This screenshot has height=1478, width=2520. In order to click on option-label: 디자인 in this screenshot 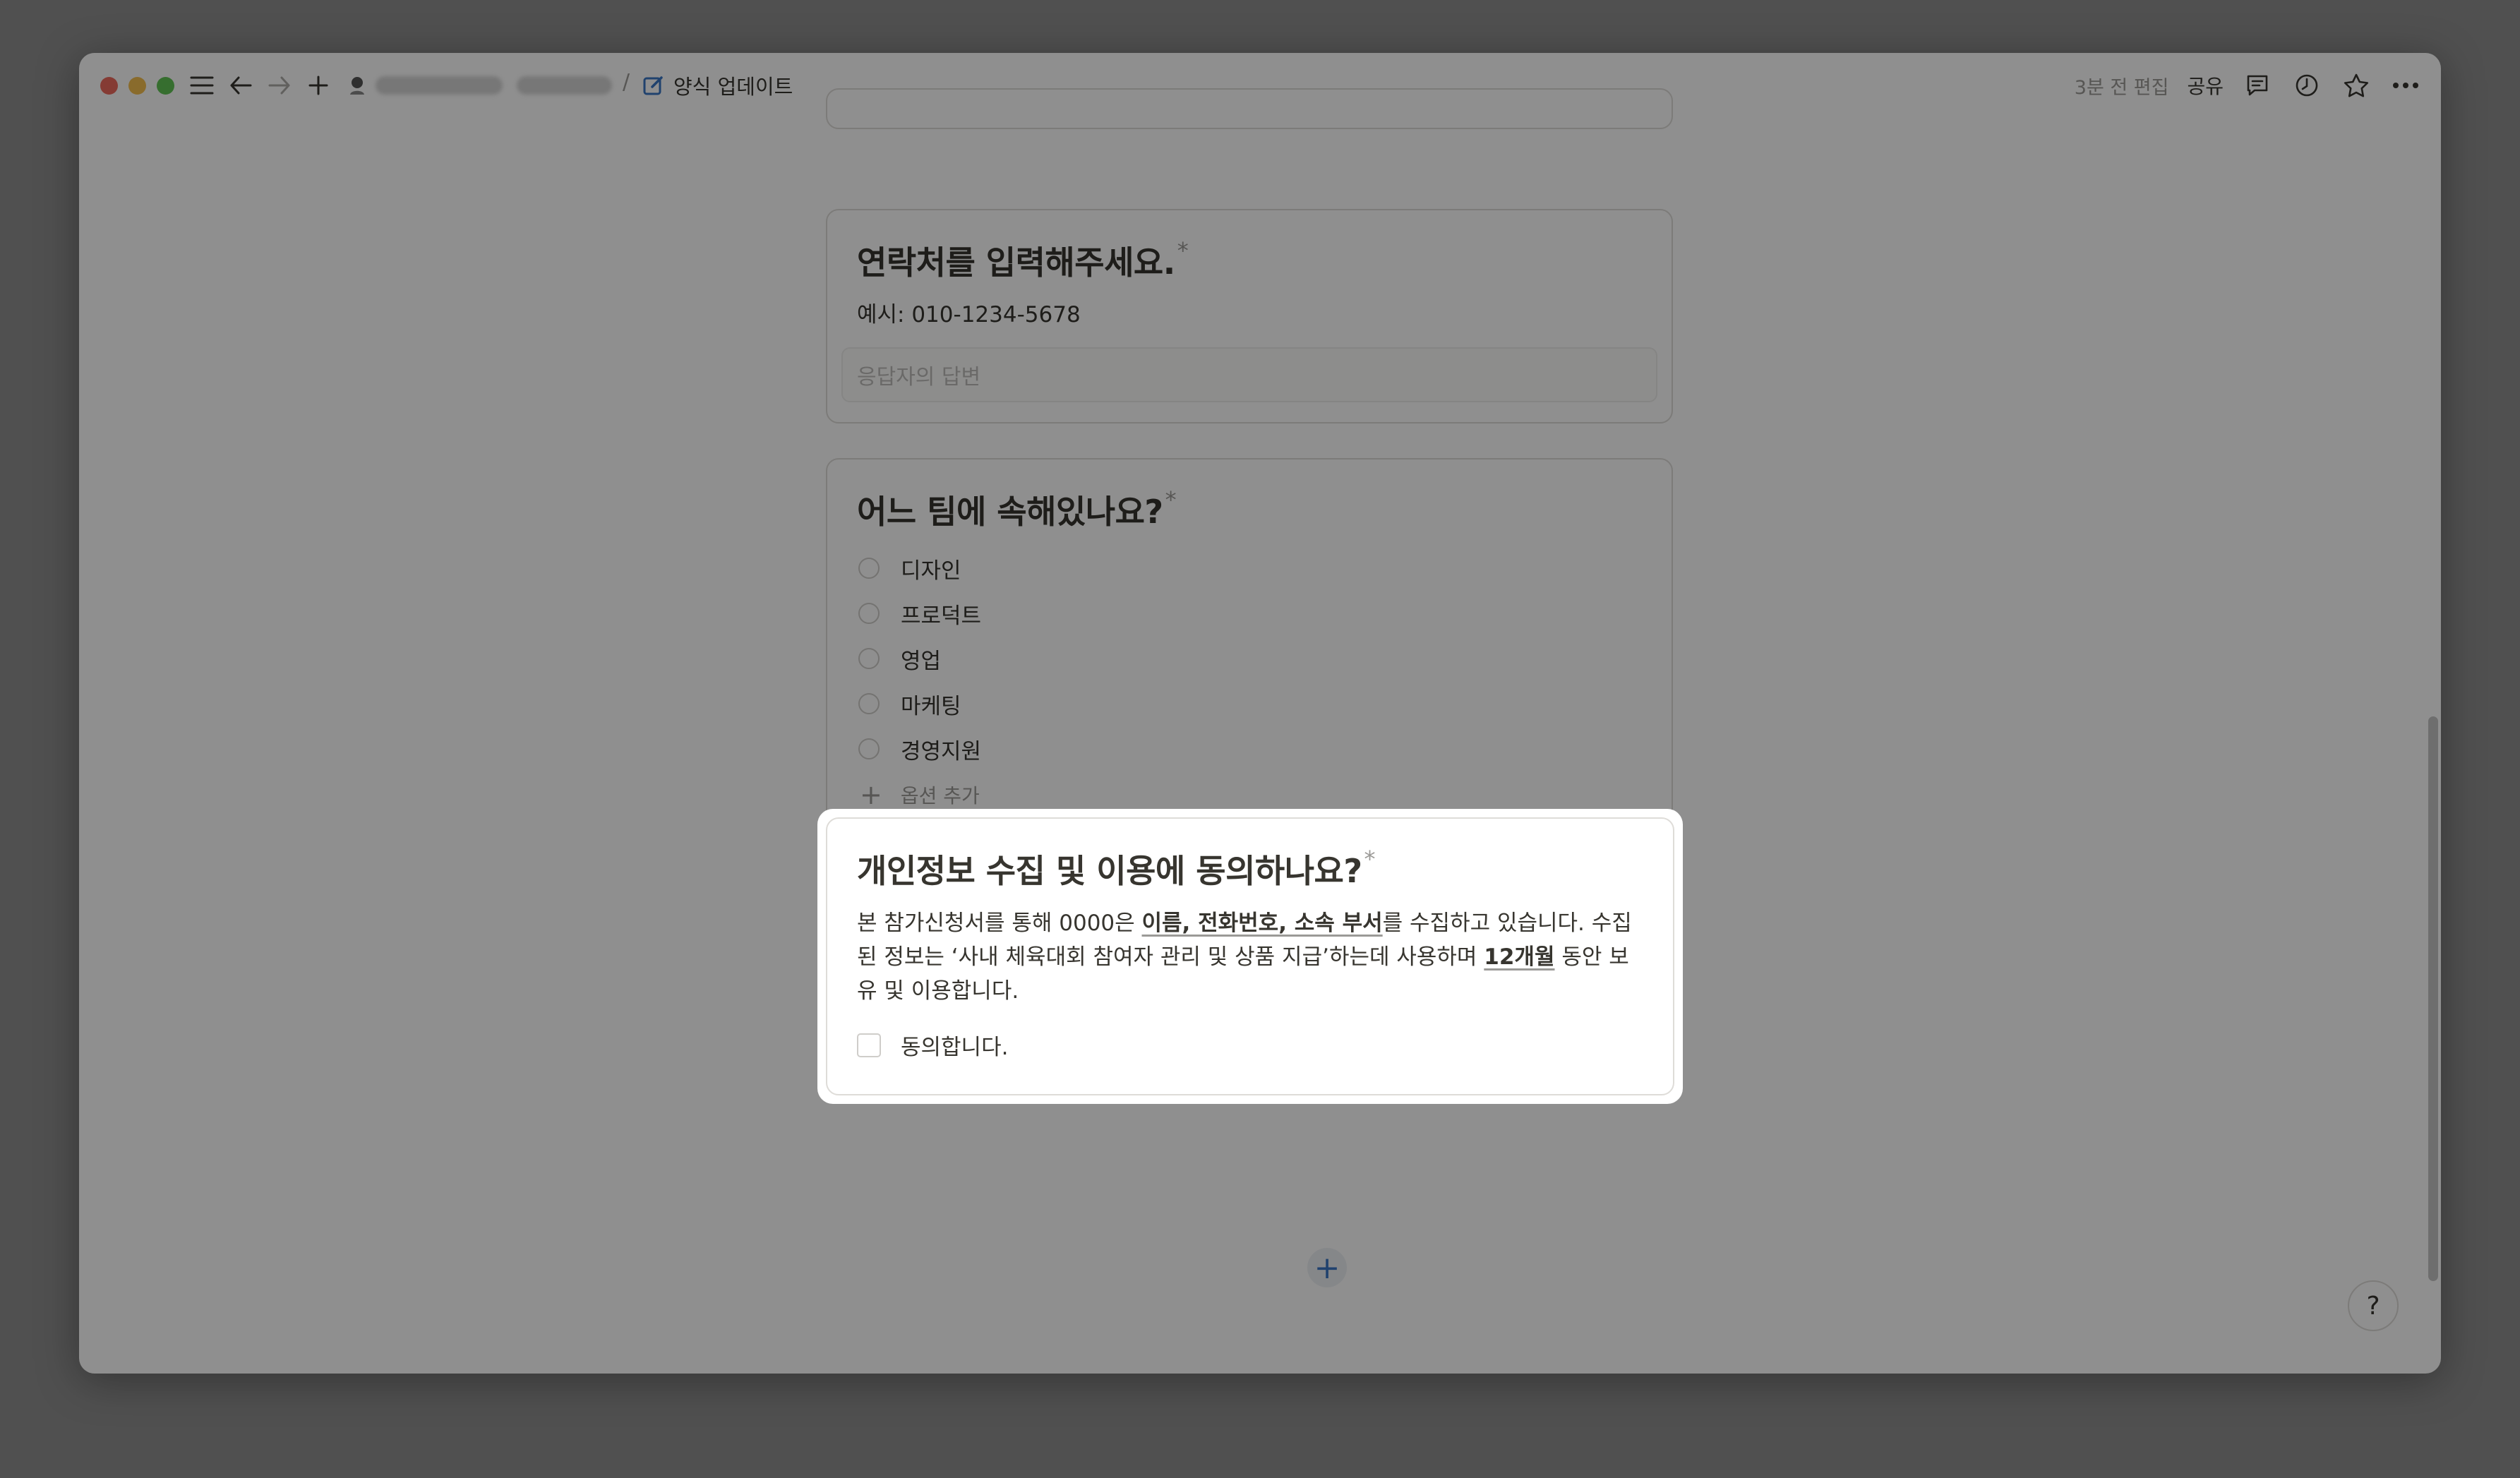, I will do `click(931, 571)`.